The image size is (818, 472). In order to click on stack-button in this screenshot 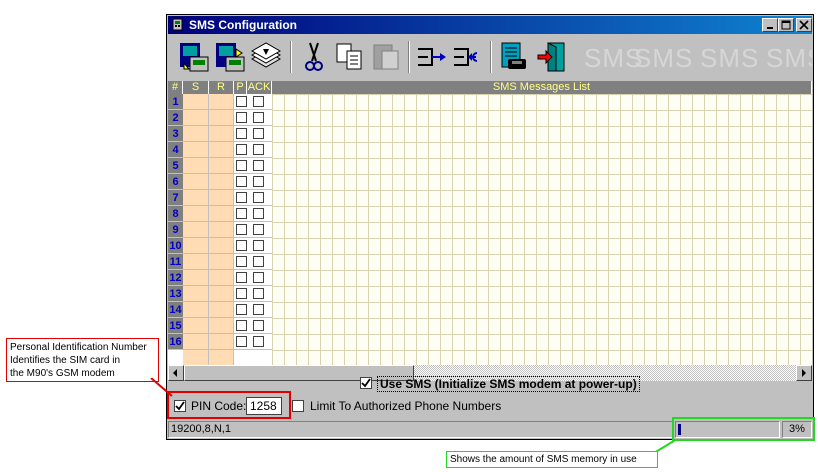, I will do `click(266, 57)`.